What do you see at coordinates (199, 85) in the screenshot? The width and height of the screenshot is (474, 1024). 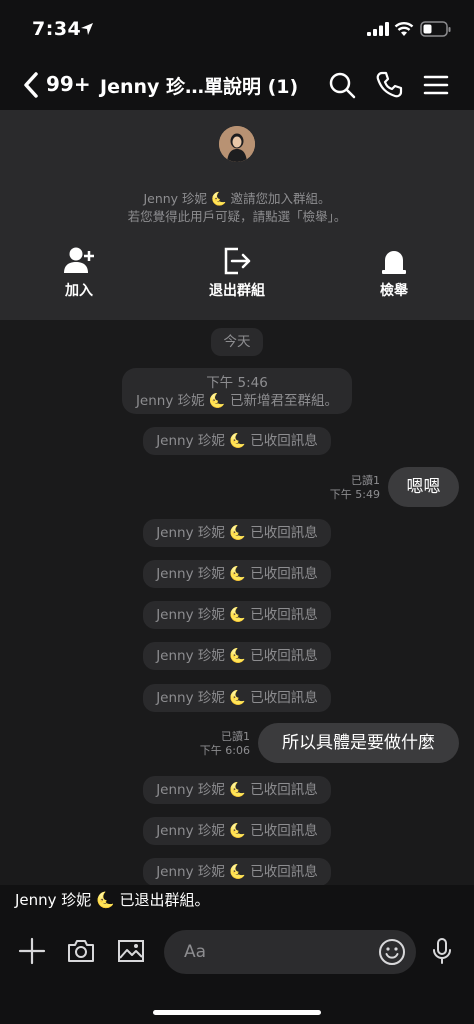 I see `chat-title: Jenny 珍…單說明 (1)` at bounding box center [199, 85].